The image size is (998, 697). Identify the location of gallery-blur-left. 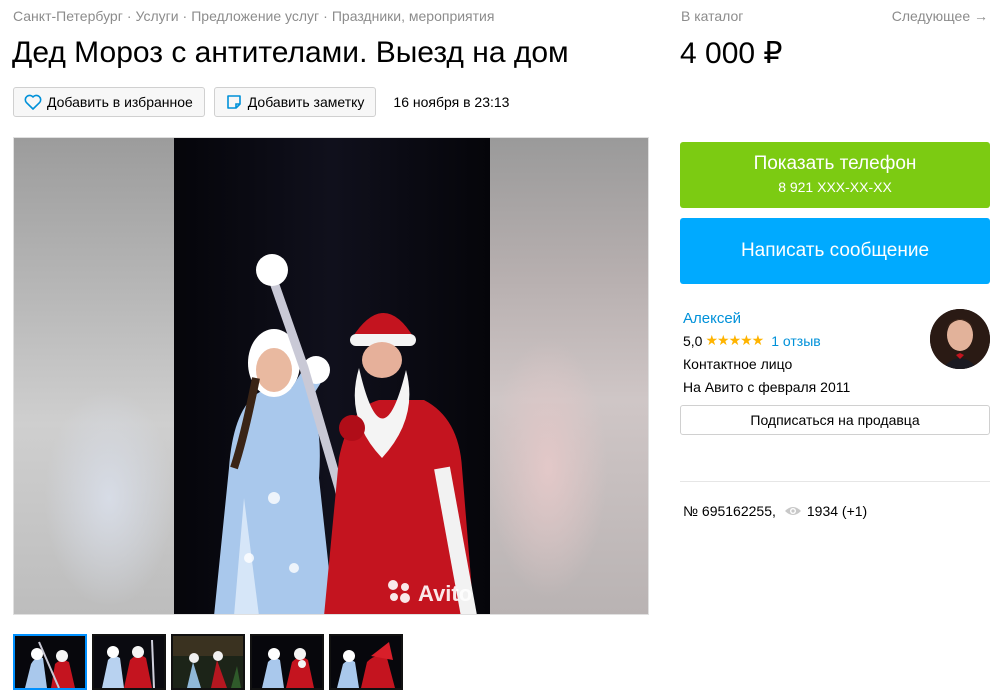
(94, 376).